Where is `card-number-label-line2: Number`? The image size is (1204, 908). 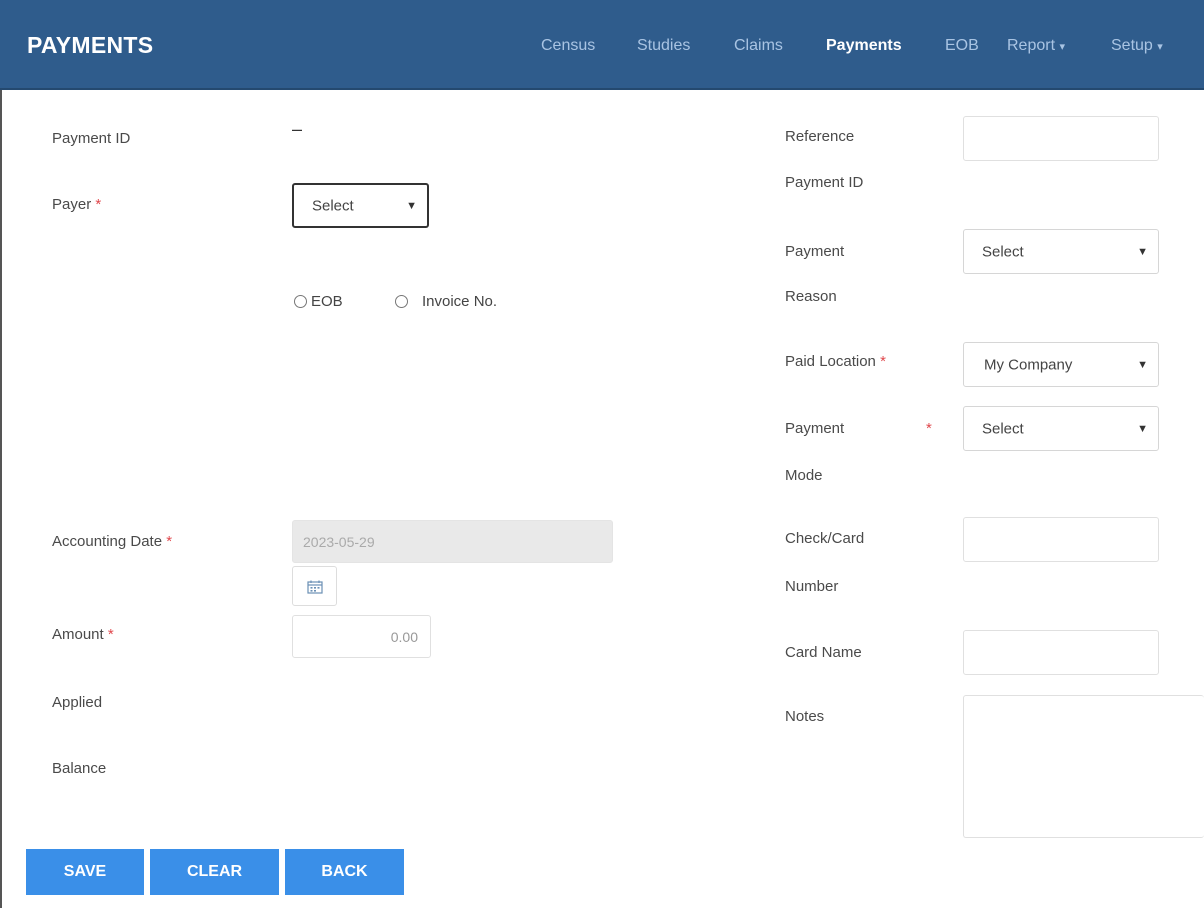
card-number-label-line2: Number is located at coordinates (812, 586).